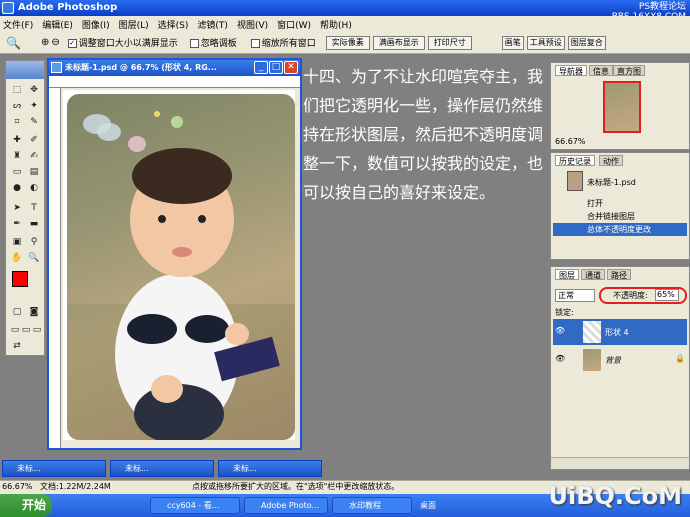 The width and height of the screenshot is (690, 517). I want to click on zoom-in-icon: ⊕, so click(45, 42).